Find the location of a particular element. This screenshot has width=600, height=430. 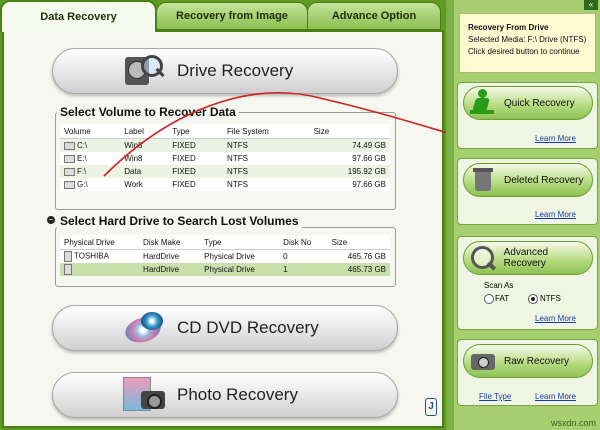

table-row: G:\ Work FIXED NTFS 97.66 GB is located at coordinates (225, 184).